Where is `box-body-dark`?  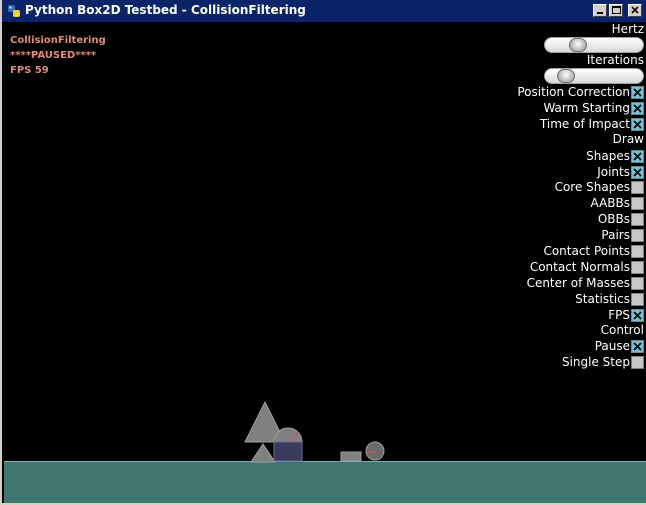
box-body-dark is located at coordinates (288, 451).